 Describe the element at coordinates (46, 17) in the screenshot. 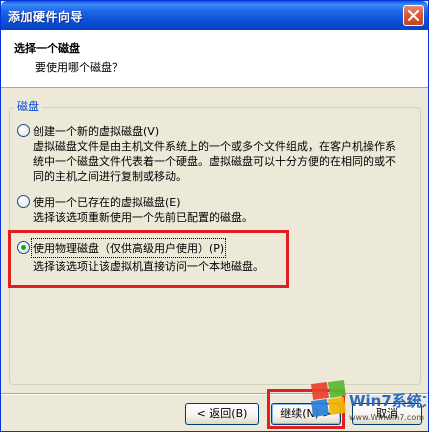

I see `window-title: 添加硬件向导` at that location.